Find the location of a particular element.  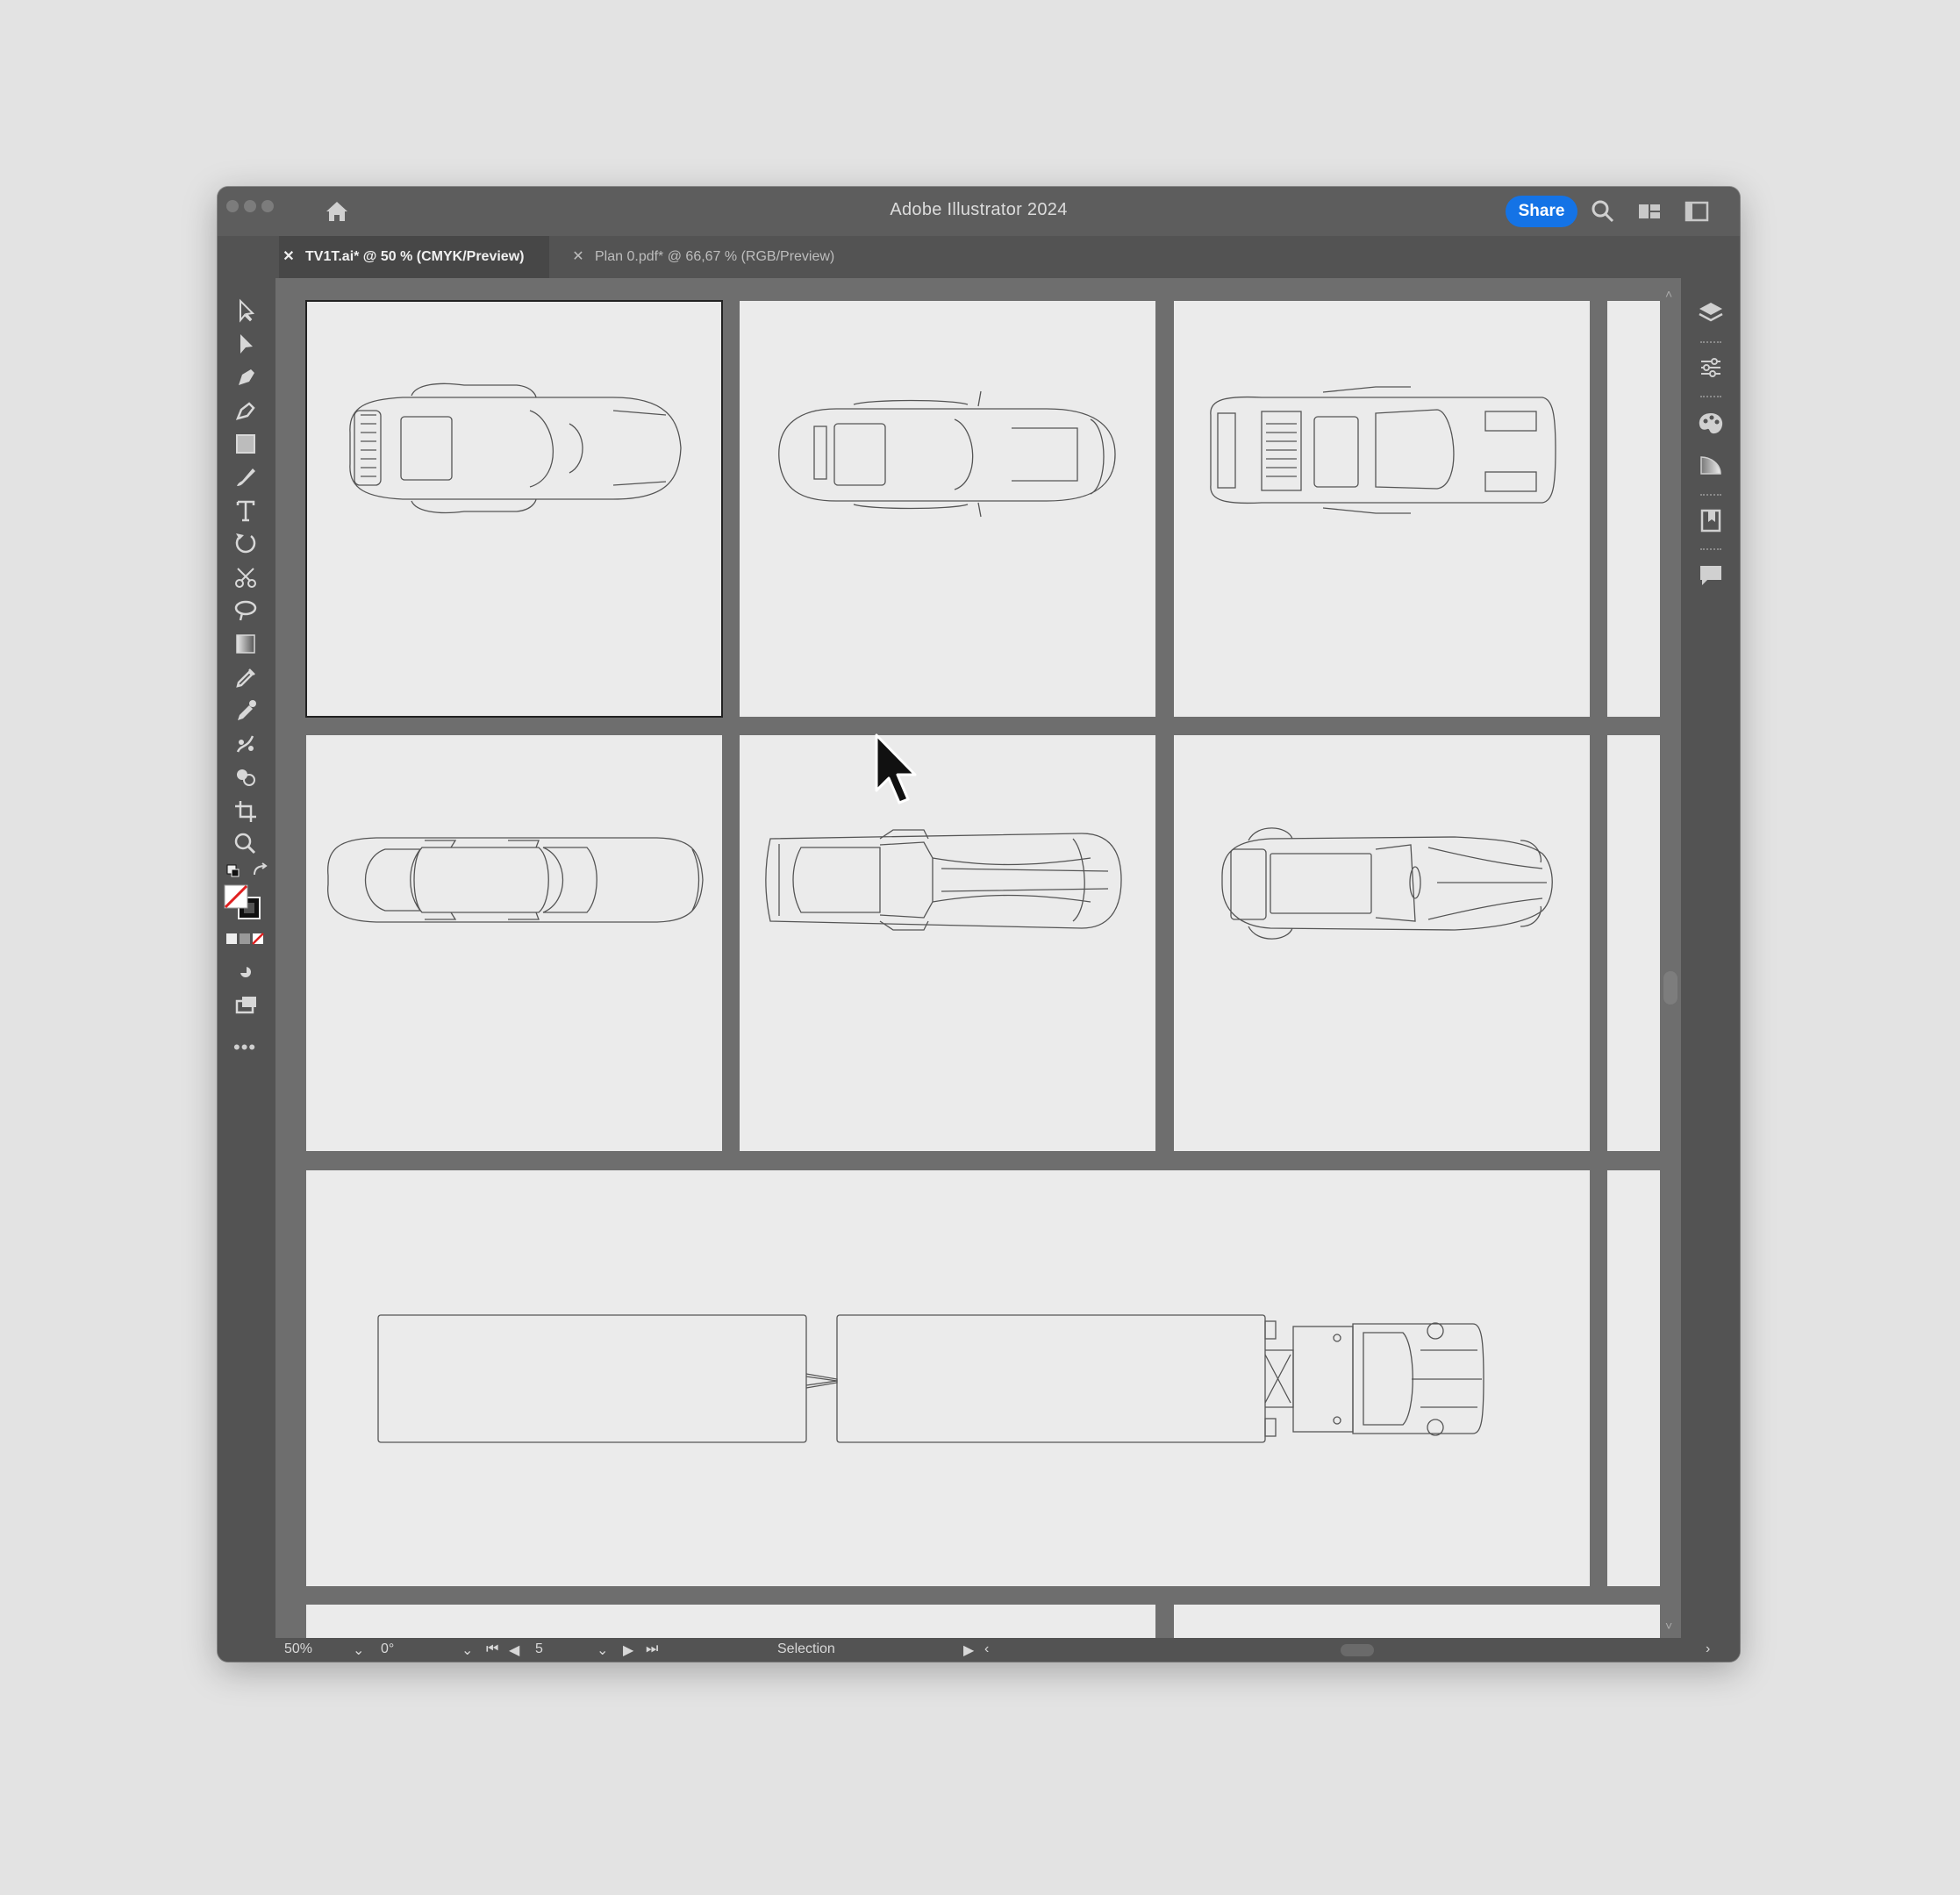

properties-icon is located at coordinates (1711, 367).